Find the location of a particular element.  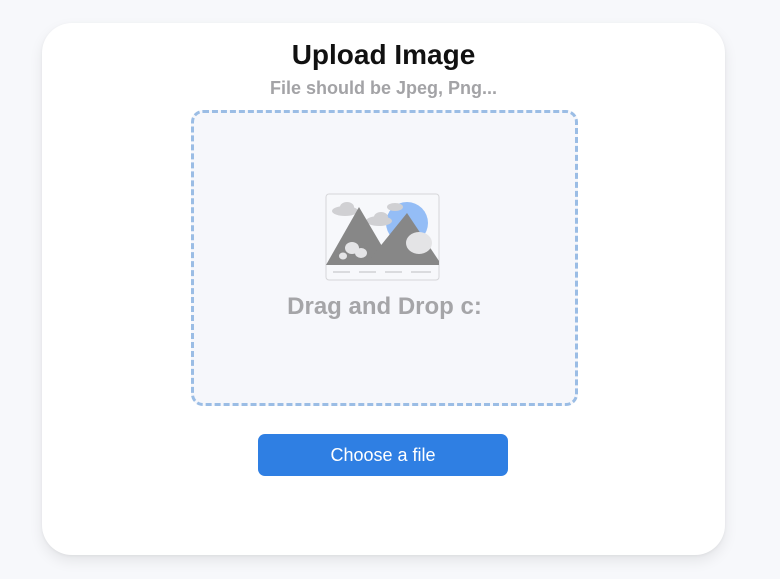

image-placeholder-icon is located at coordinates (382, 237).